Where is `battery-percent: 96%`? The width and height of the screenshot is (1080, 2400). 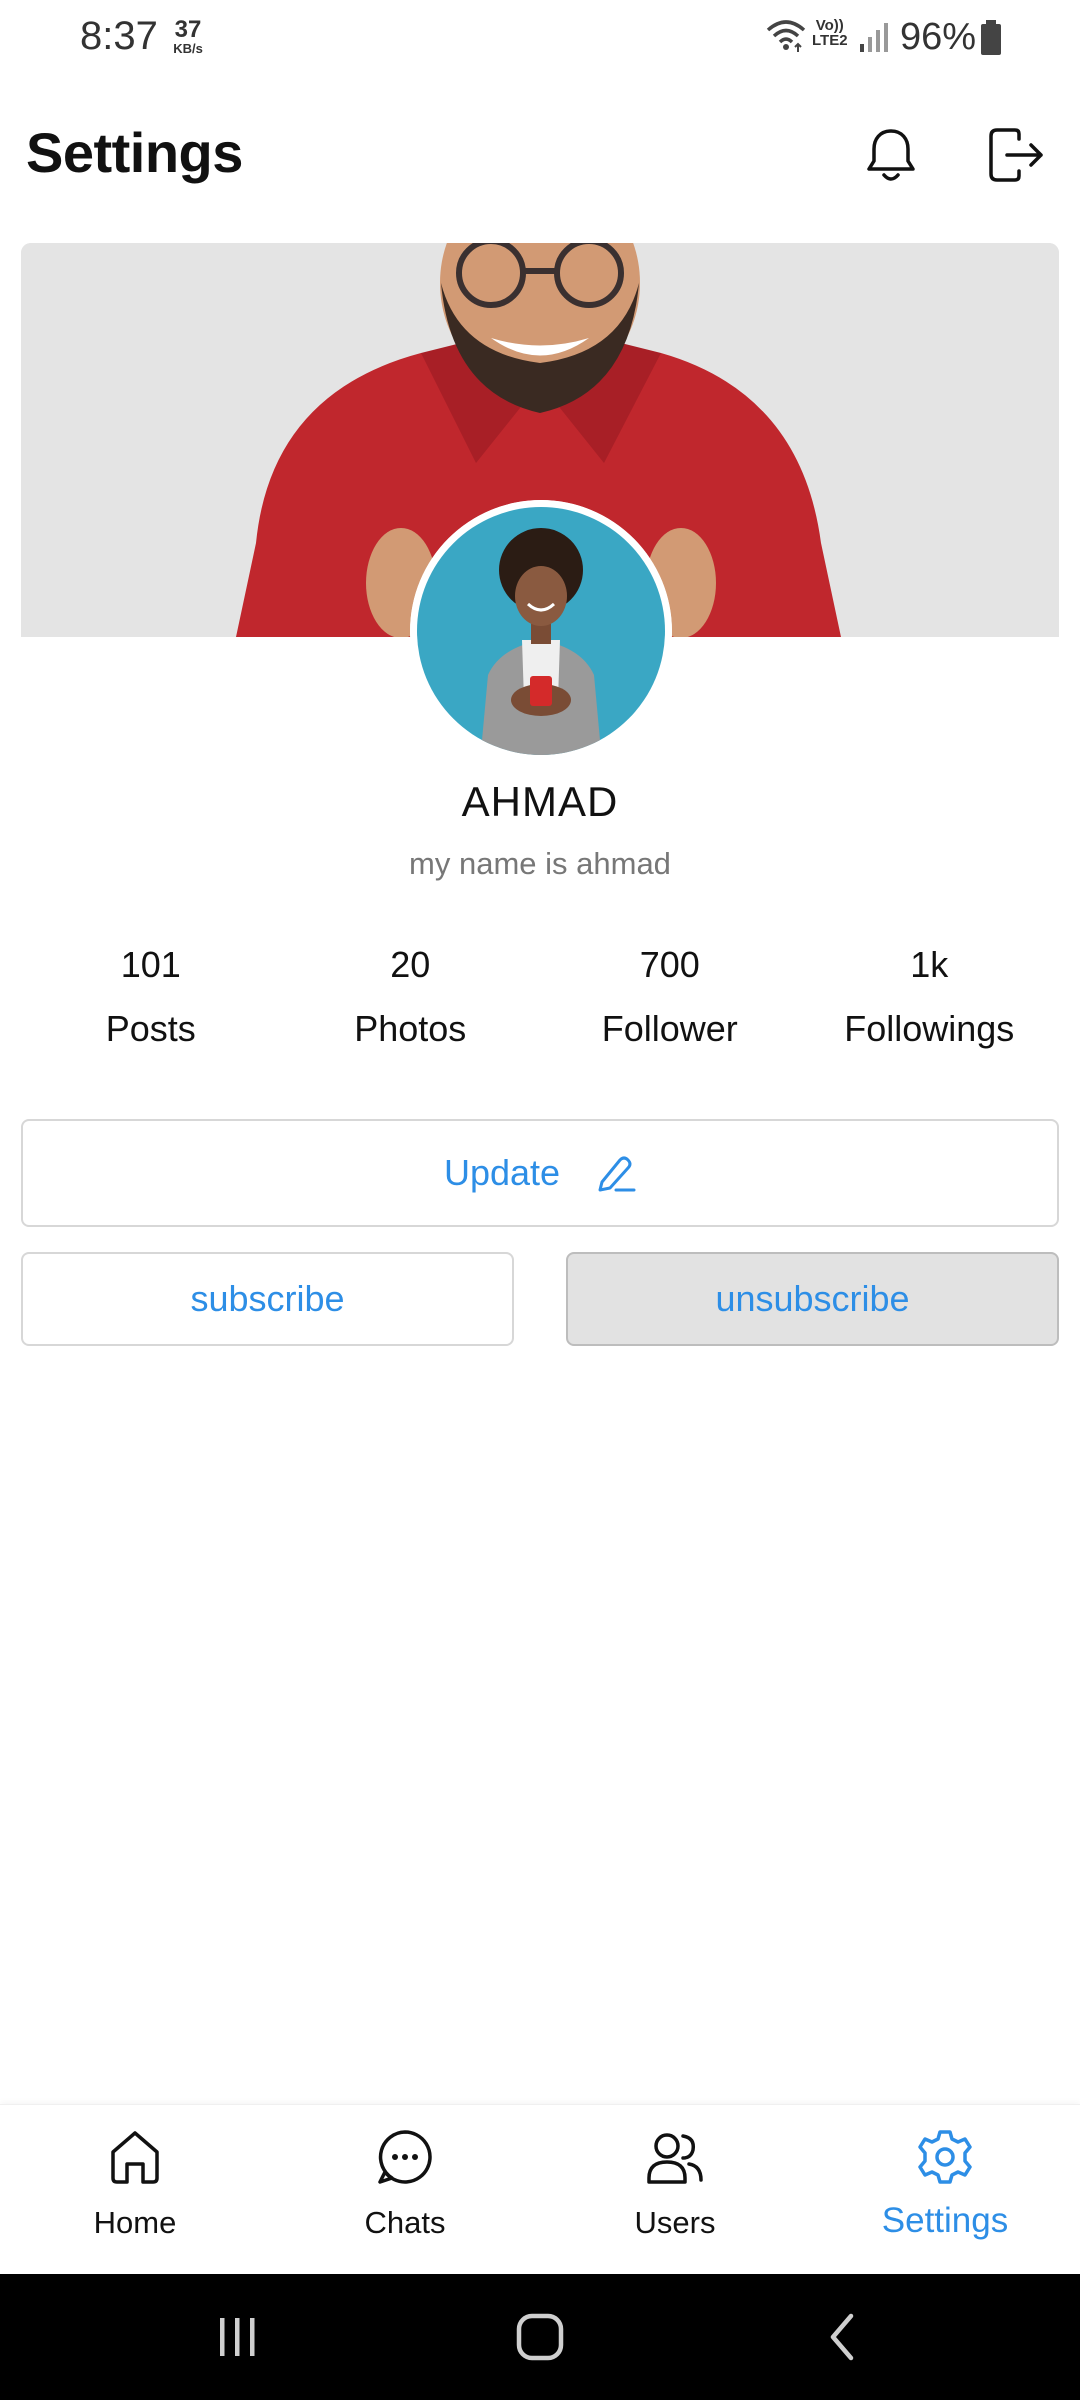 battery-percent: 96% is located at coordinates (938, 37).